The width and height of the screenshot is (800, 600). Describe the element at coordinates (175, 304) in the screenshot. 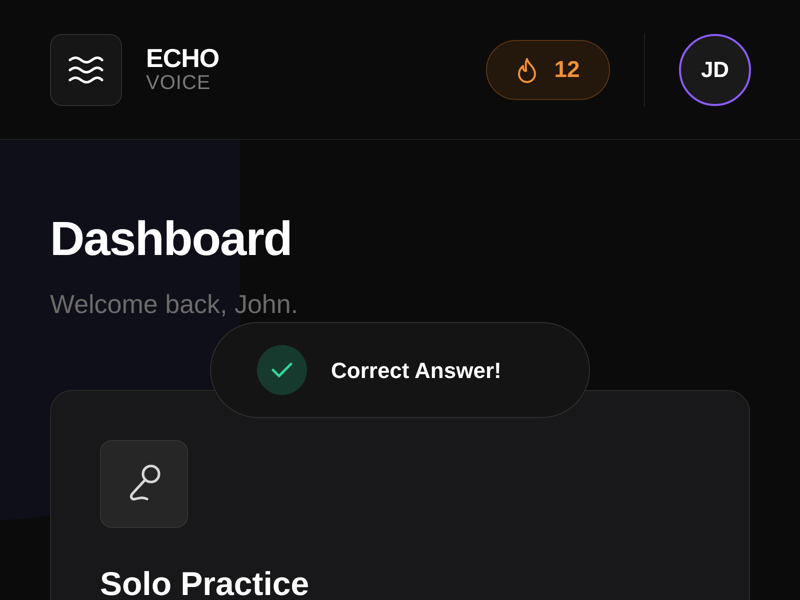

I see `welcome-text: Welcome back, John.` at that location.